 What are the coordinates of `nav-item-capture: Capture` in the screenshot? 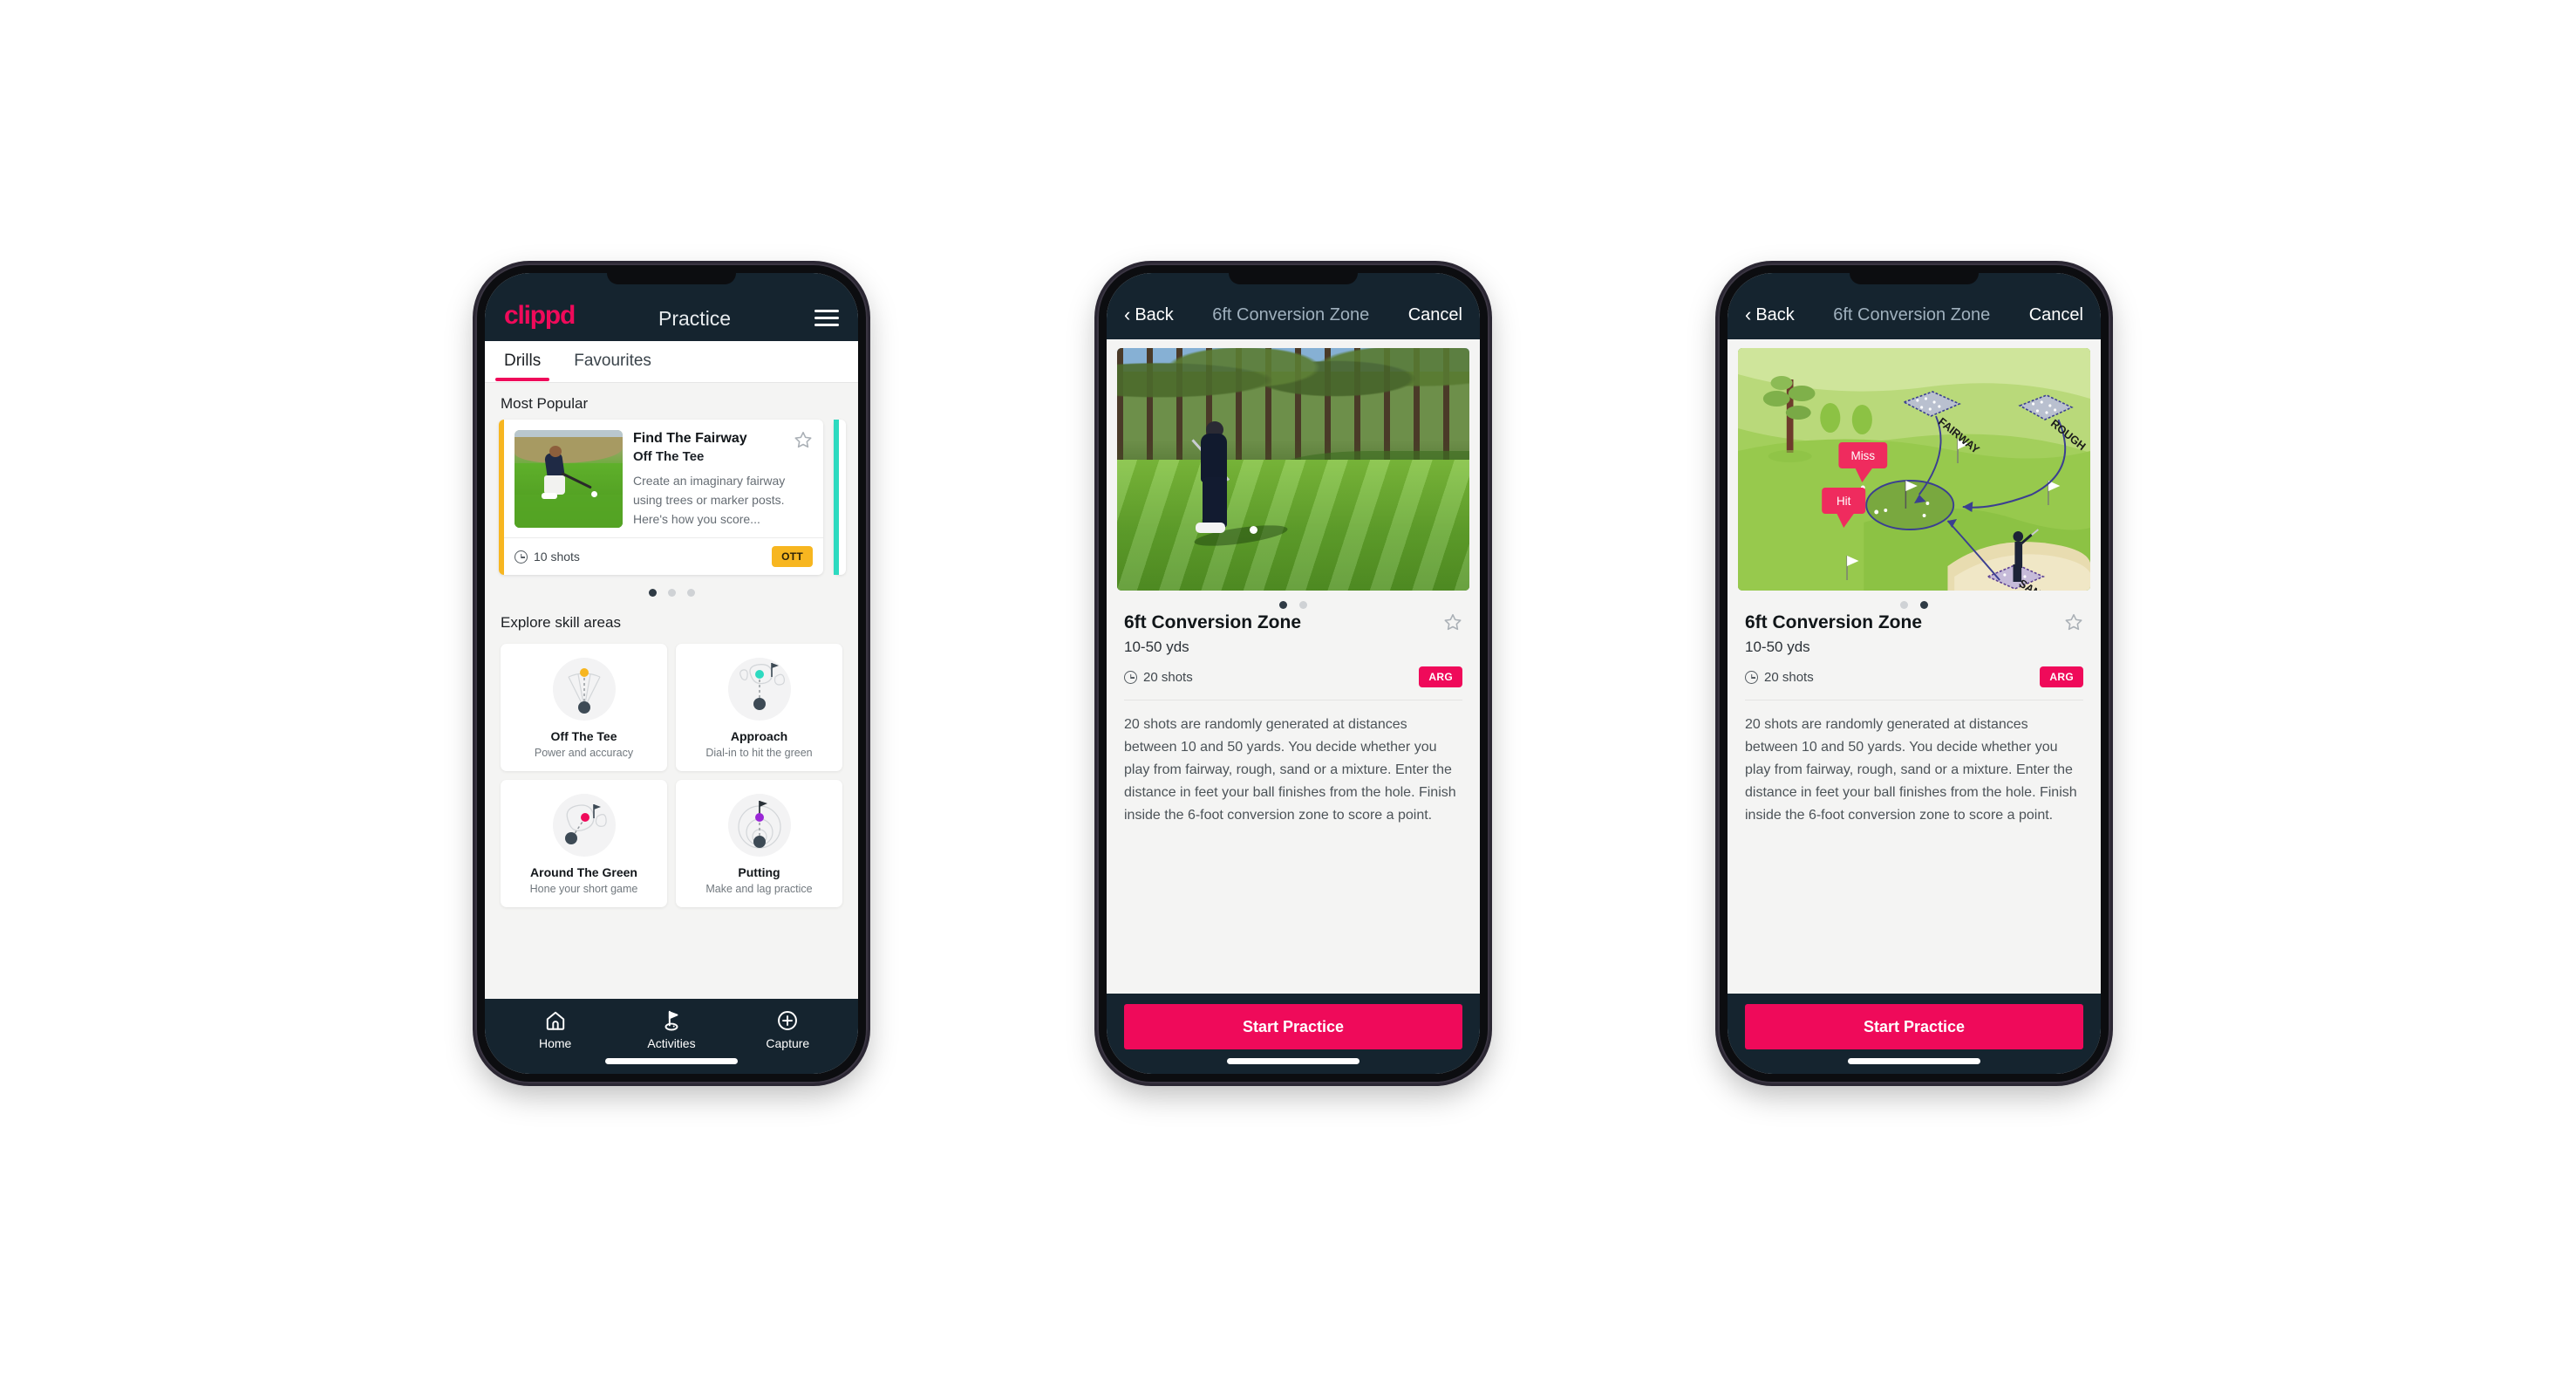 It's located at (788, 1030).